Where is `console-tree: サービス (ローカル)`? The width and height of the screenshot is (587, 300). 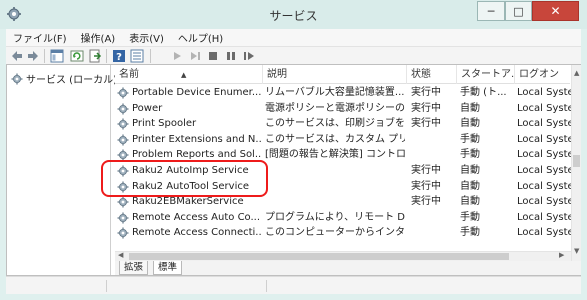
console-tree: サービス (ローカル) is located at coordinates (62, 170).